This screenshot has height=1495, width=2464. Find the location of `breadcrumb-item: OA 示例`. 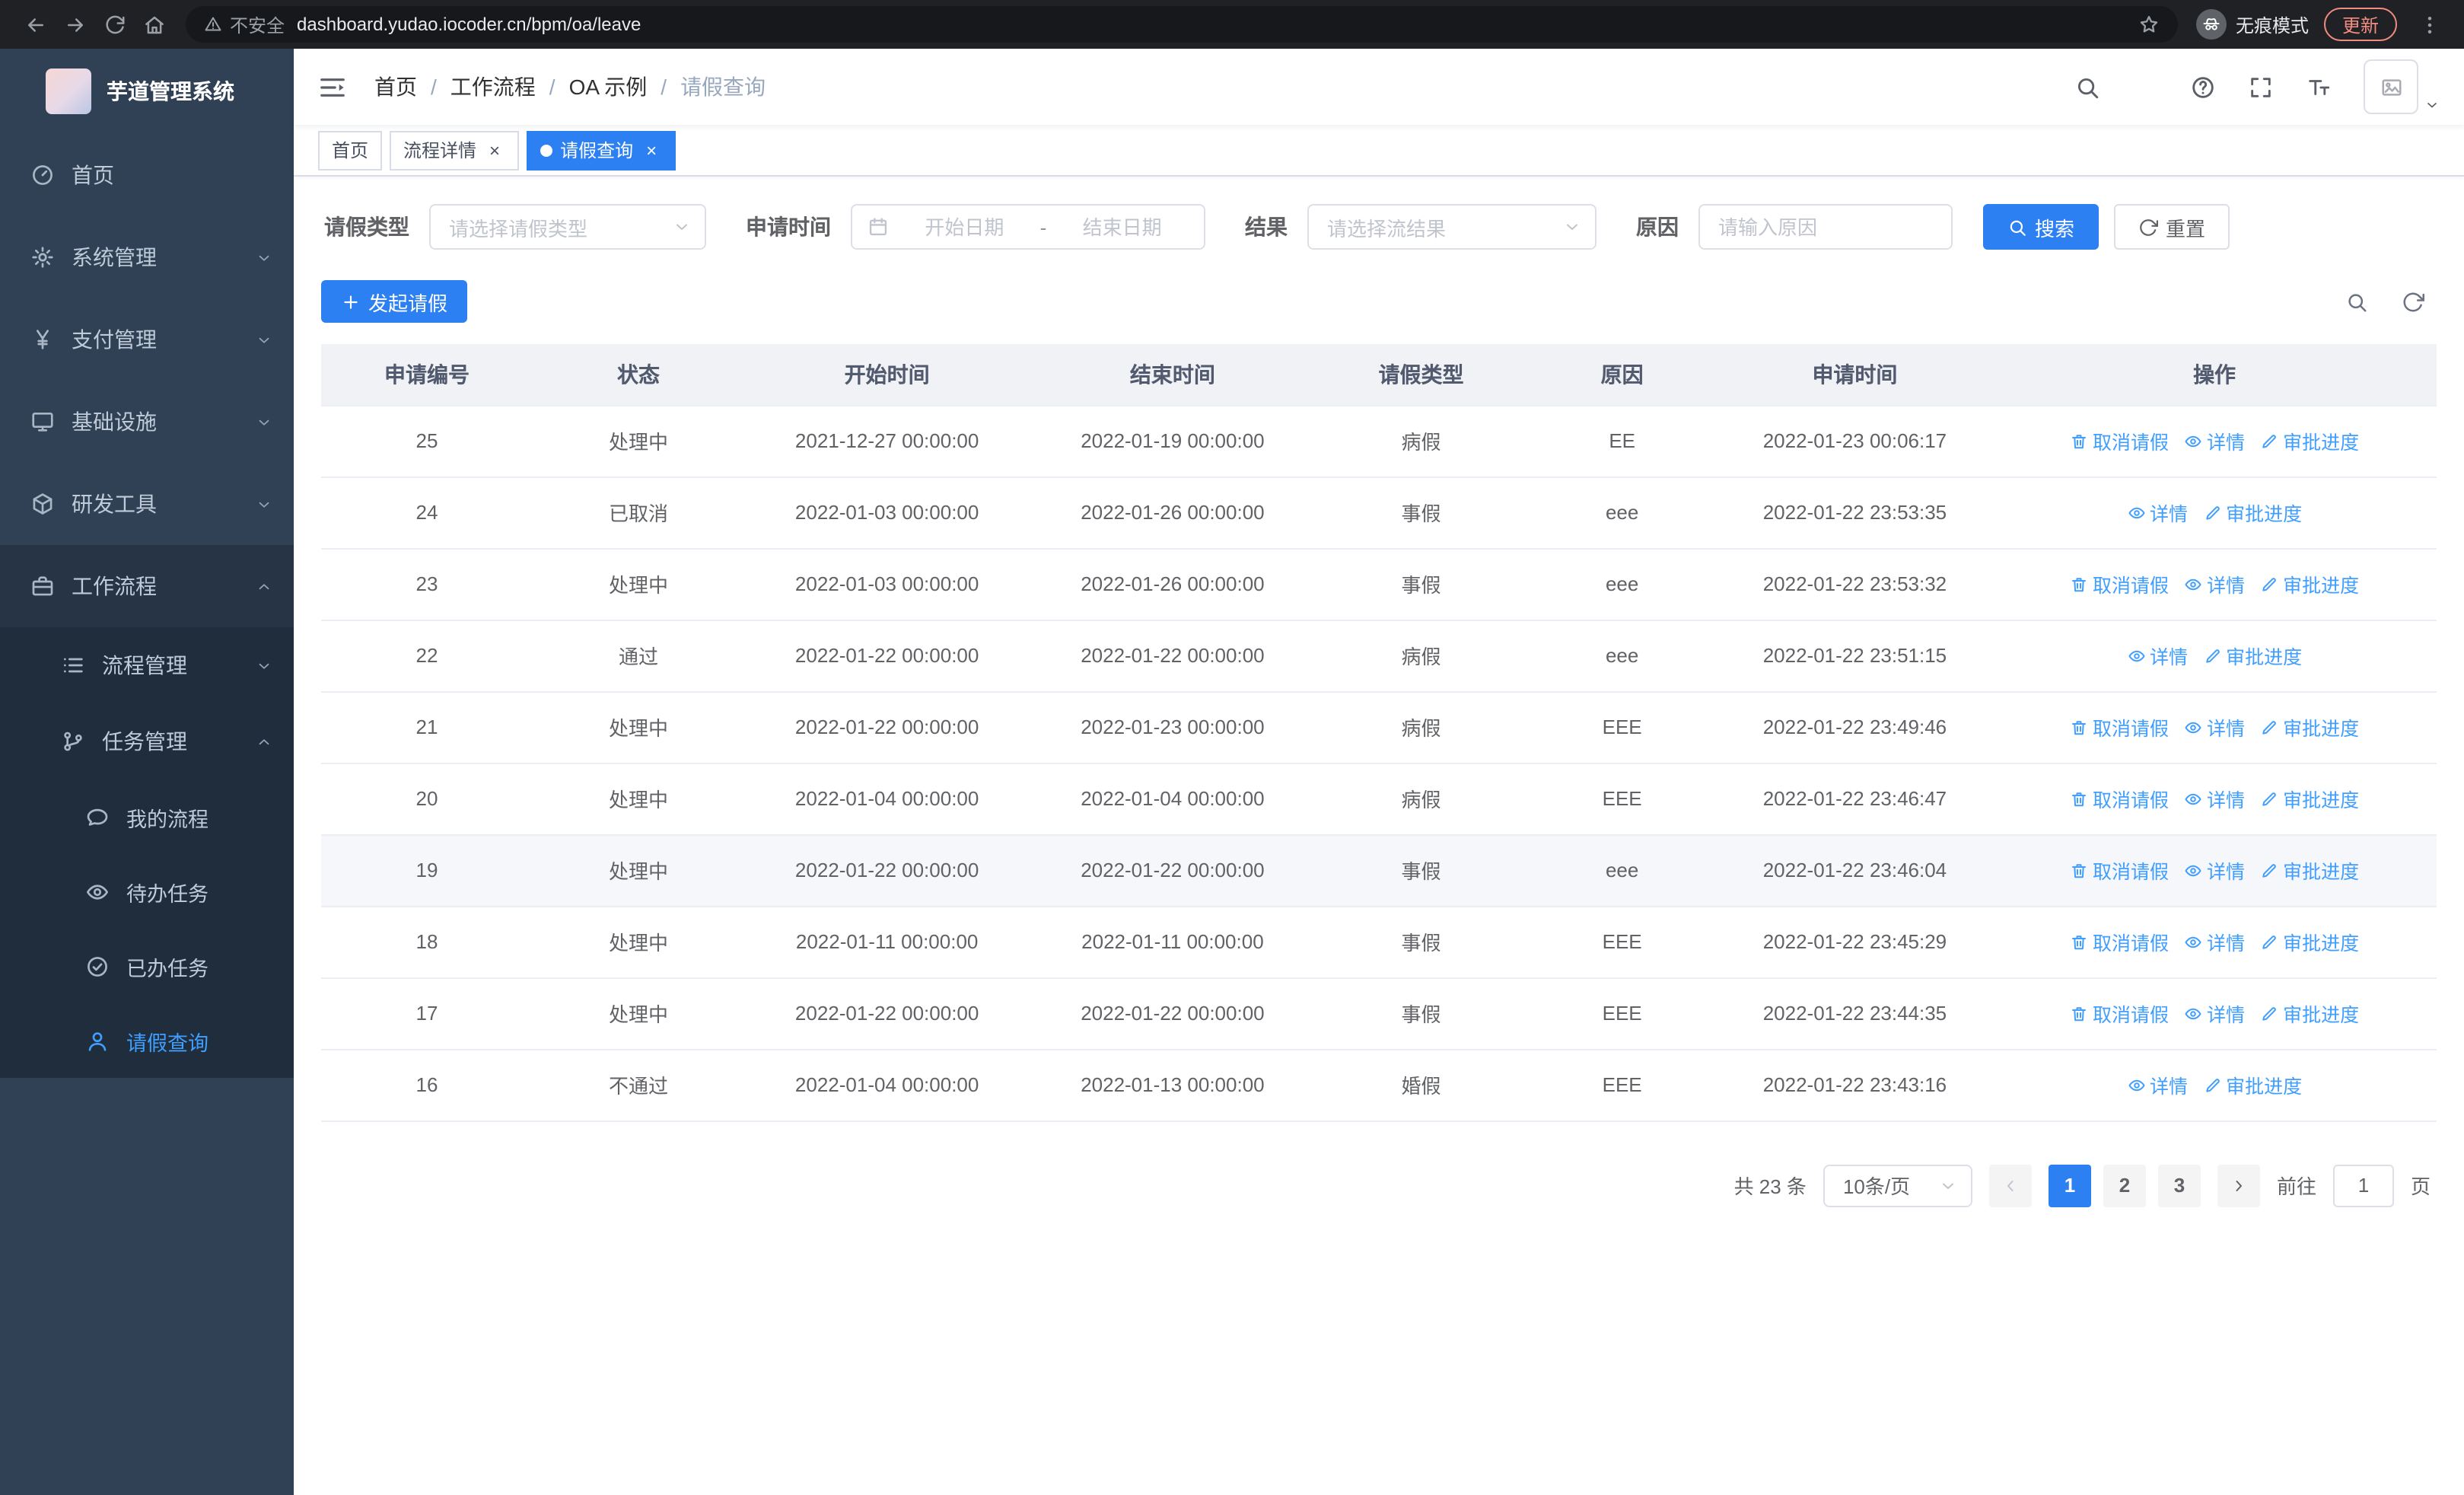

breadcrumb-item: OA 示例 is located at coordinates (608, 87).